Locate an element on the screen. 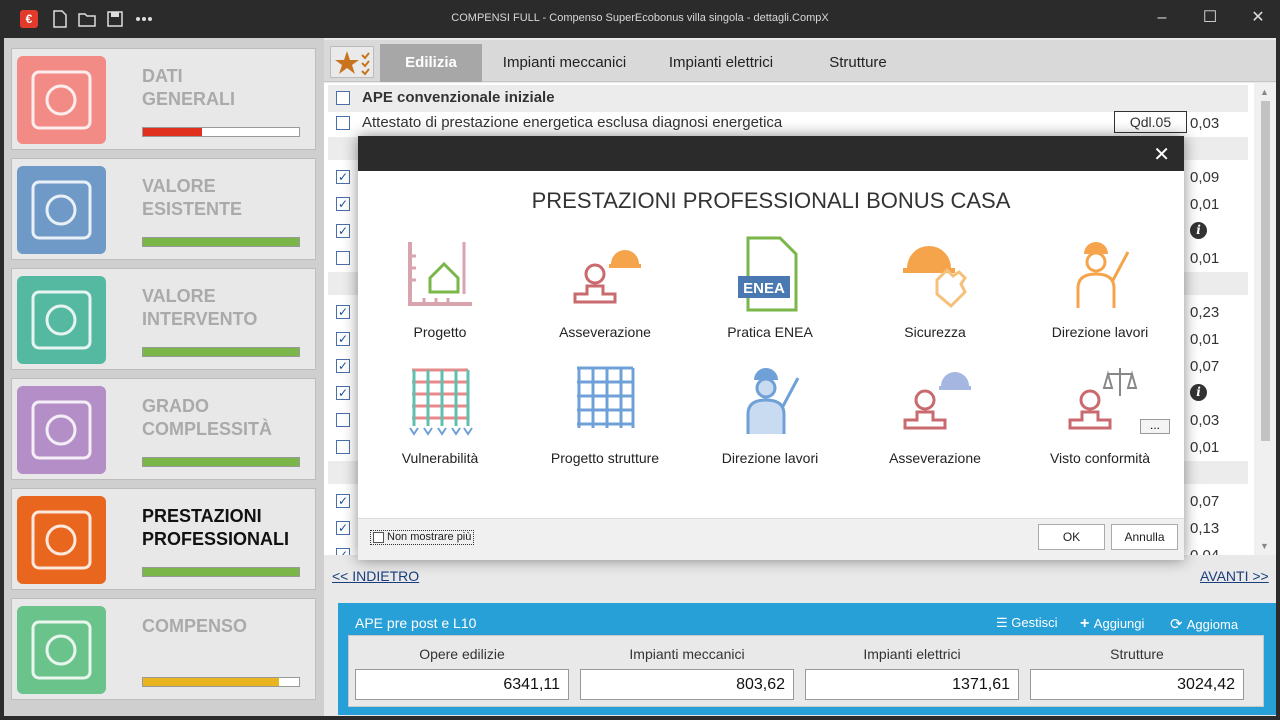 Image resolution: width=1280 pixels, height=720 pixels. service-visto-conformita: Visto conformità is located at coordinates (1100, 417).